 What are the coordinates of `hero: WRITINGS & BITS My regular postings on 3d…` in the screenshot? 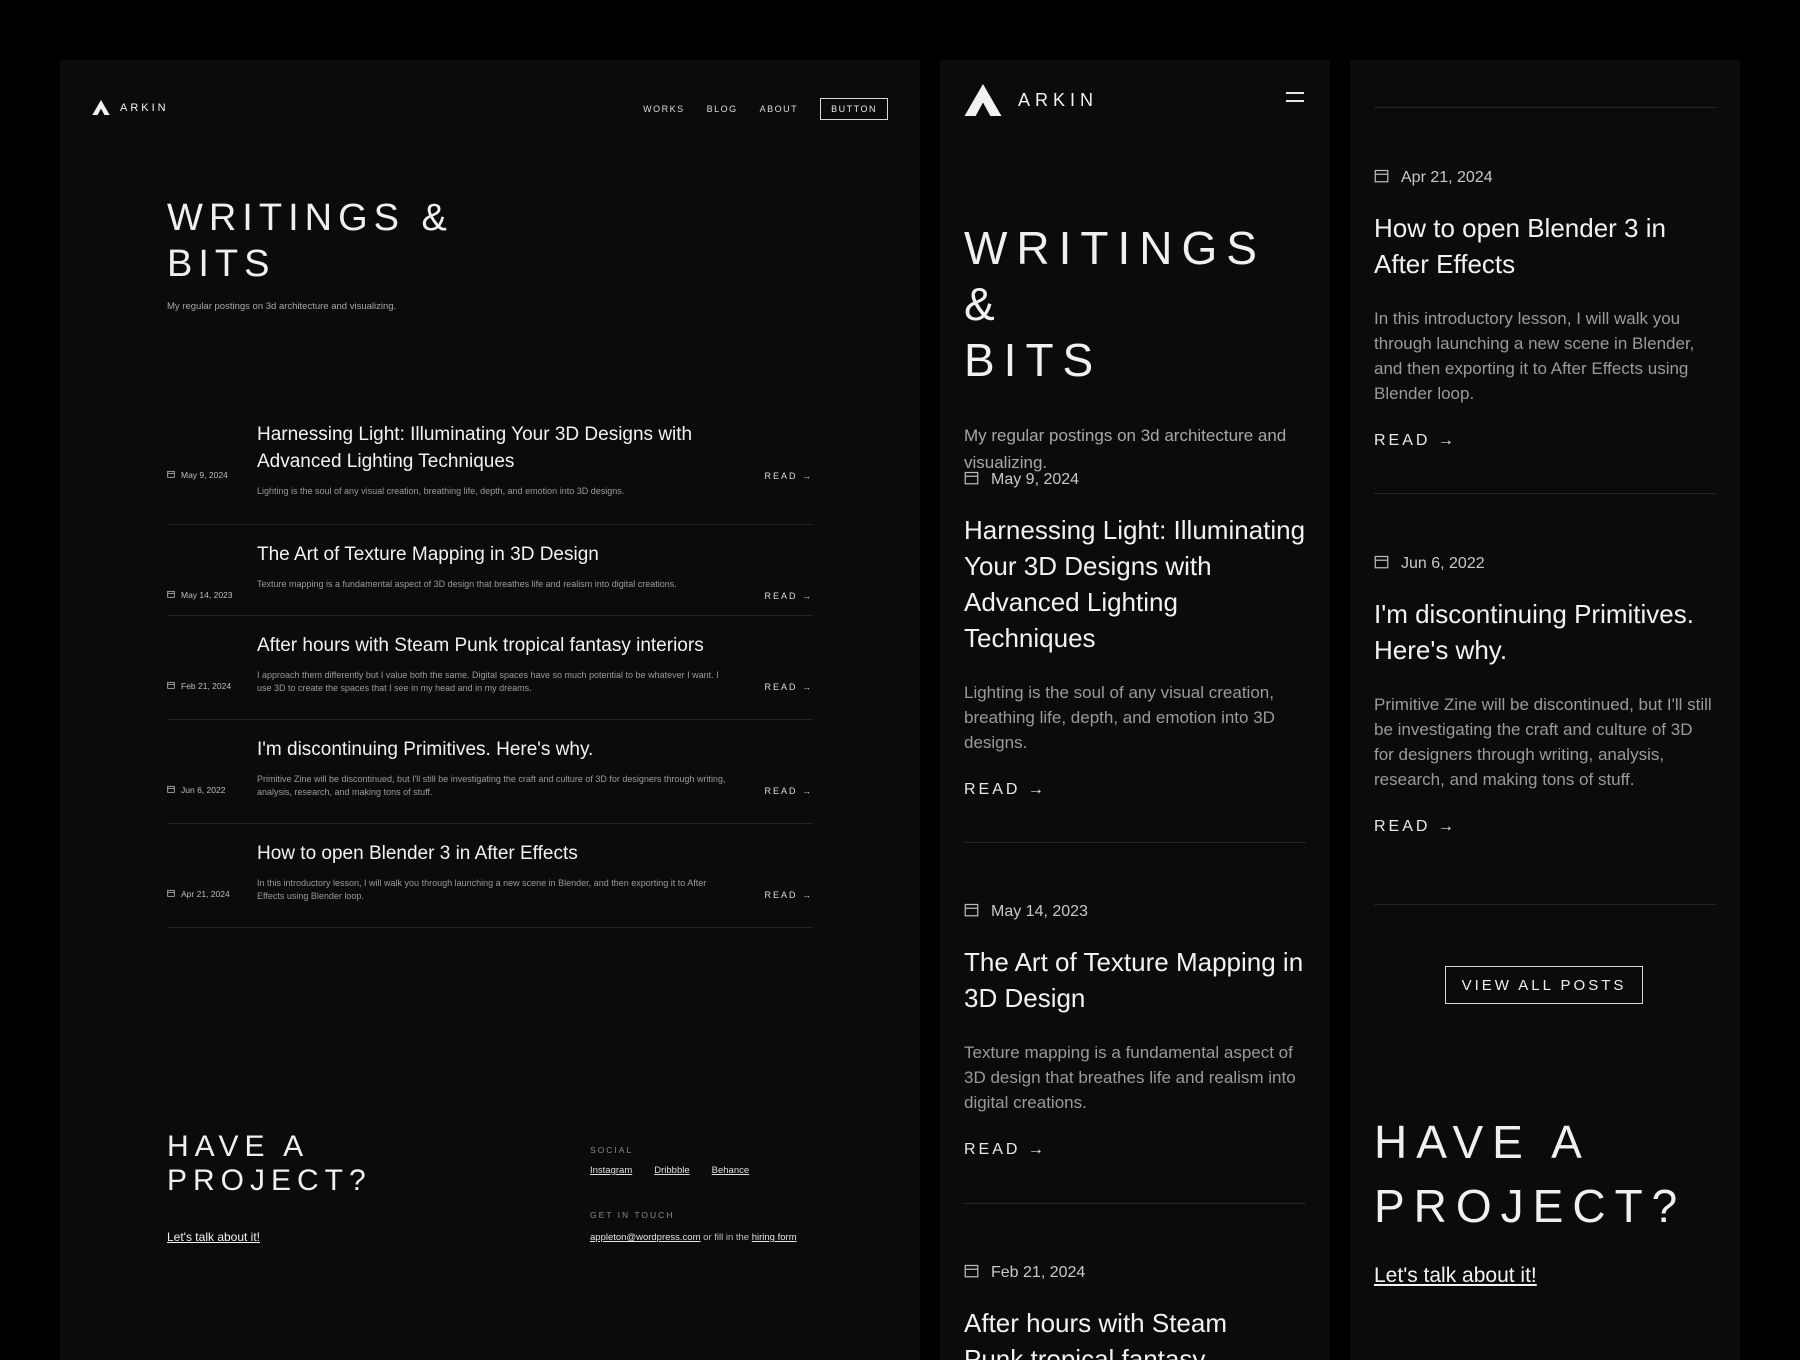 It's located at (310, 253).